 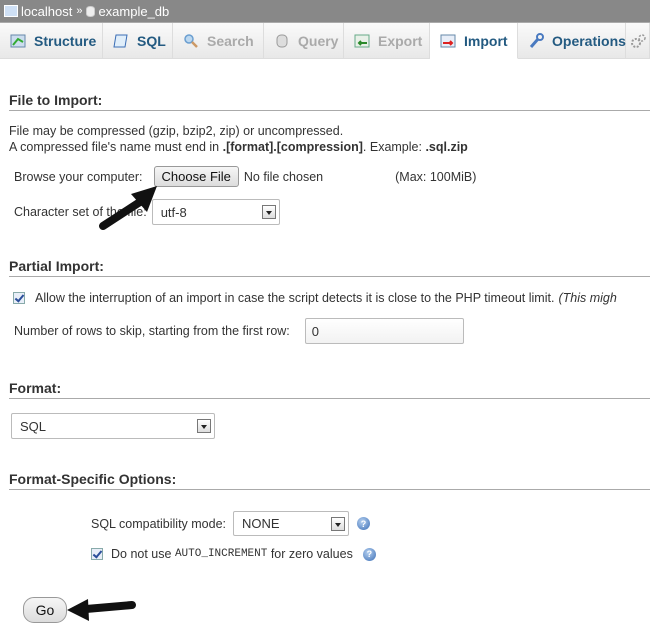 What do you see at coordinates (18, 41) in the screenshot?
I see `structure-icon` at bounding box center [18, 41].